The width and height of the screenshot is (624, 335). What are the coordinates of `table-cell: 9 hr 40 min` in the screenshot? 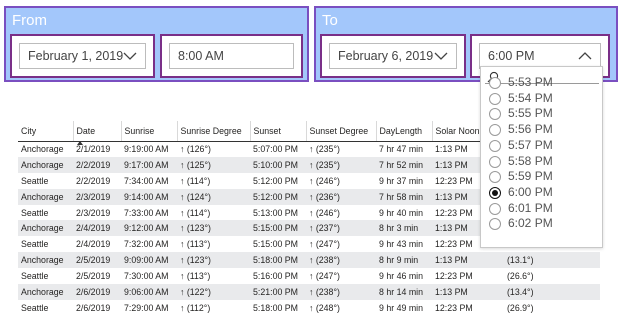 It's located at (401, 212).